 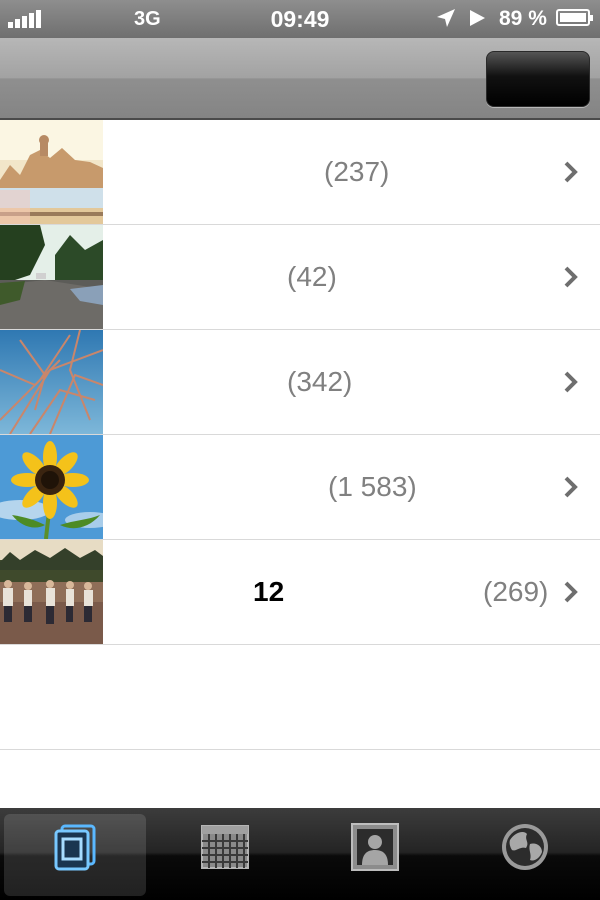 What do you see at coordinates (372, 486) in the screenshot?
I see `album-count: (1 583)` at bounding box center [372, 486].